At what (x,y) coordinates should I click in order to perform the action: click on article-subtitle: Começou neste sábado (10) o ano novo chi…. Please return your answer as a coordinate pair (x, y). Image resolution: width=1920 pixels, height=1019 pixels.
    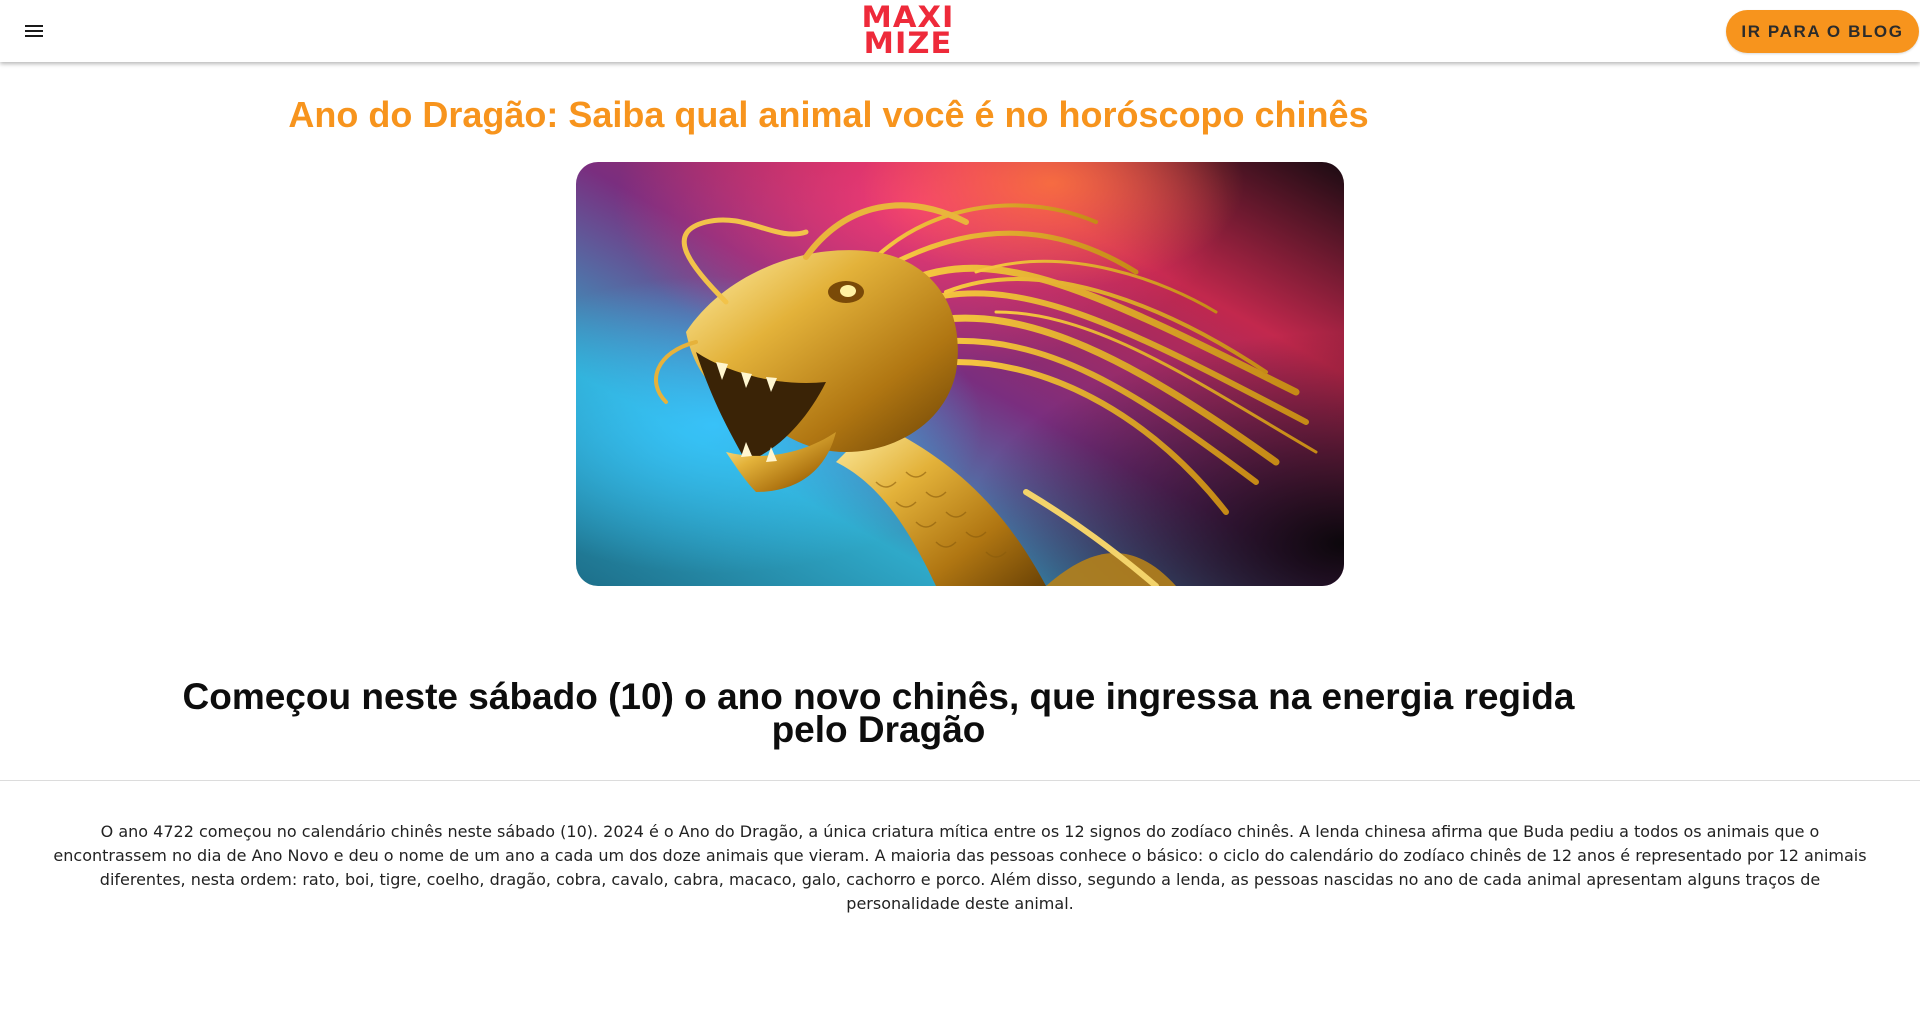
    Looking at the image, I should click on (878, 713).